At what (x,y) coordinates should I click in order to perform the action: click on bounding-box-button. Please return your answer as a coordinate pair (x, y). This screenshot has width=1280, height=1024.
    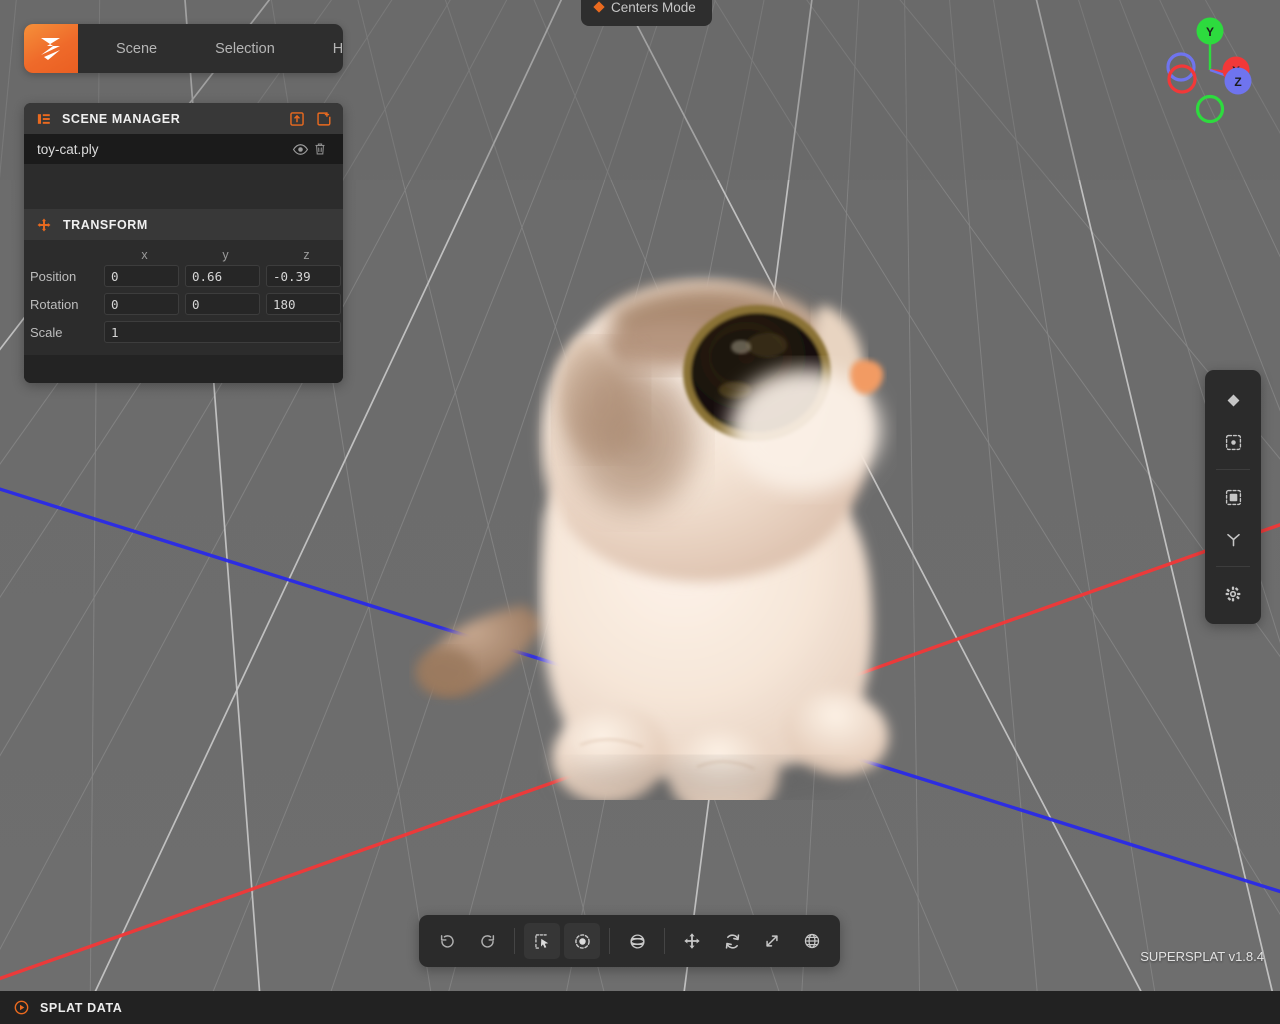
    Looking at the image, I should click on (1233, 497).